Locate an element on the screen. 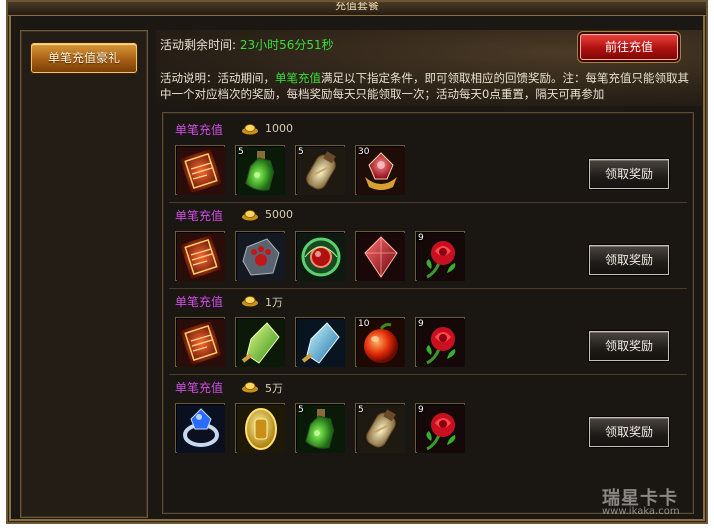 The height and width of the screenshot is (529, 714). green-crystal-shard-reward-slot is located at coordinates (260, 342).